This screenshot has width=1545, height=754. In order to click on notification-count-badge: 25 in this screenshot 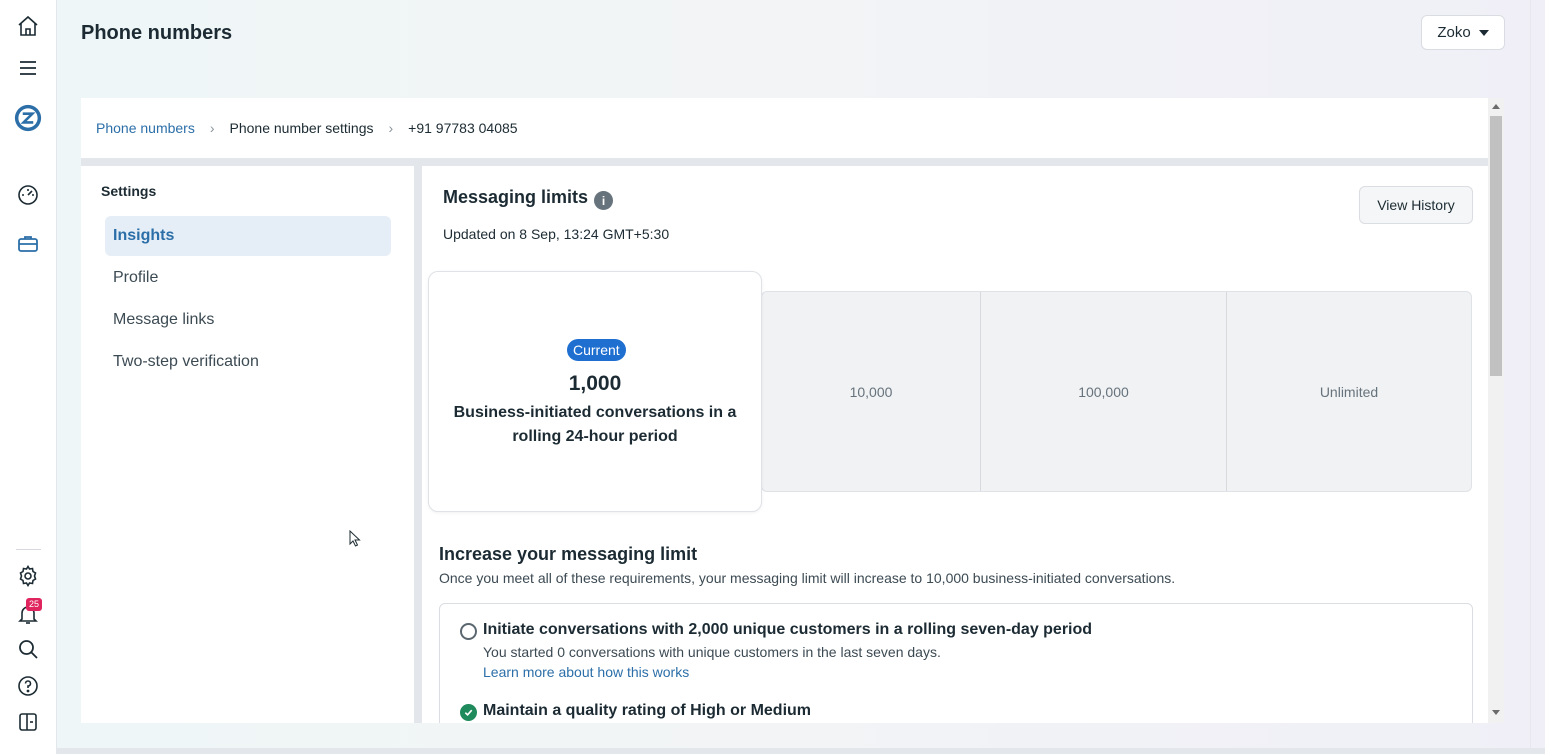, I will do `click(34, 604)`.